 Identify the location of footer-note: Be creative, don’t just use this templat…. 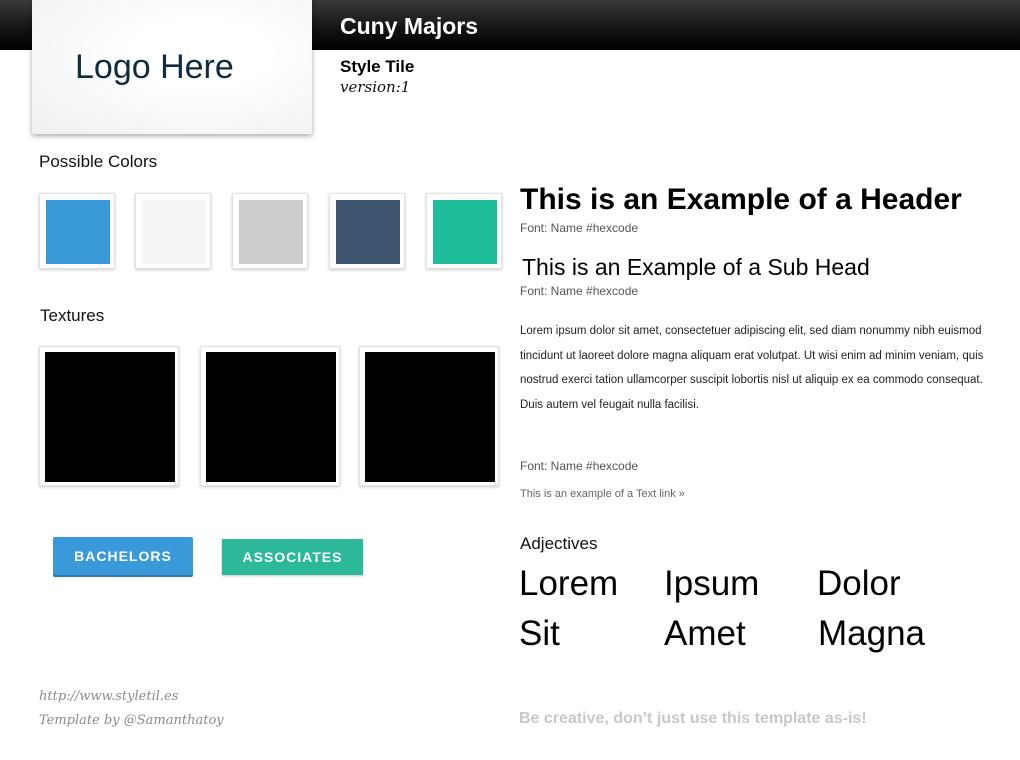
(693, 718).